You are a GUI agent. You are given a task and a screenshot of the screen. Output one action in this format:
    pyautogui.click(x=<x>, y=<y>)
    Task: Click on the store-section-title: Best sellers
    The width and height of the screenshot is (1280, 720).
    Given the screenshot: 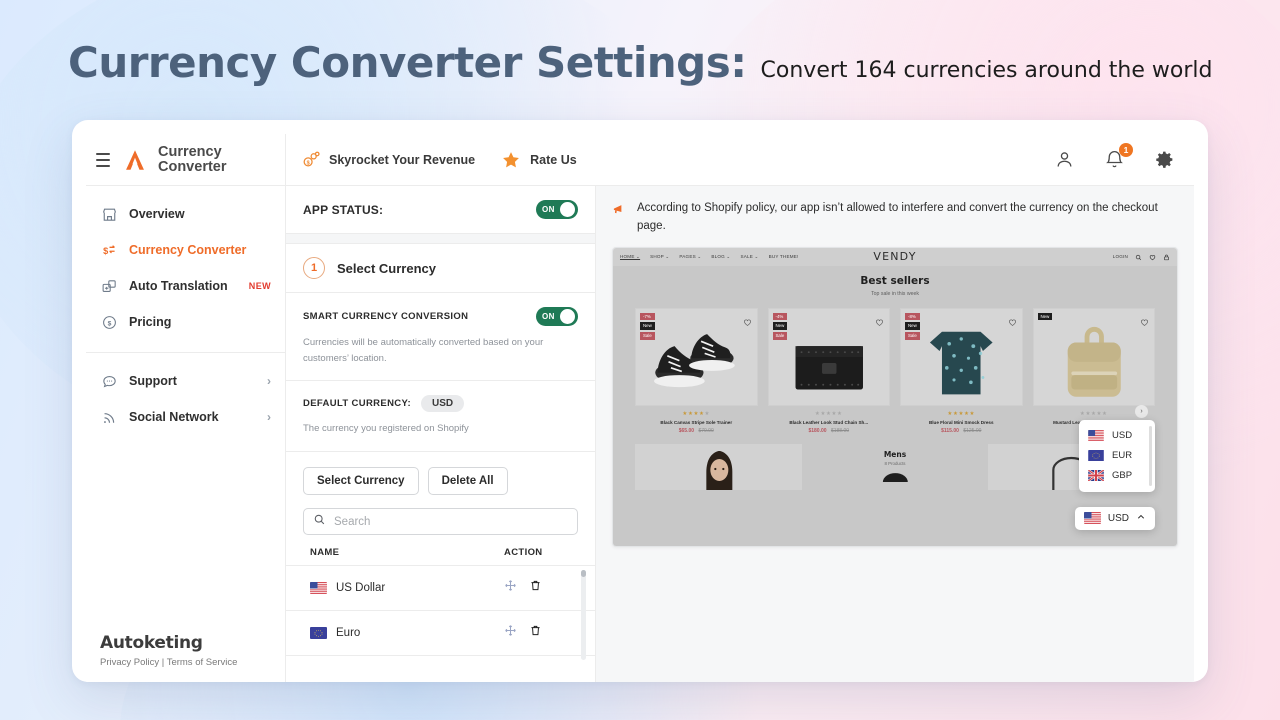 What is the action you would take?
    pyautogui.click(x=895, y=280)
    